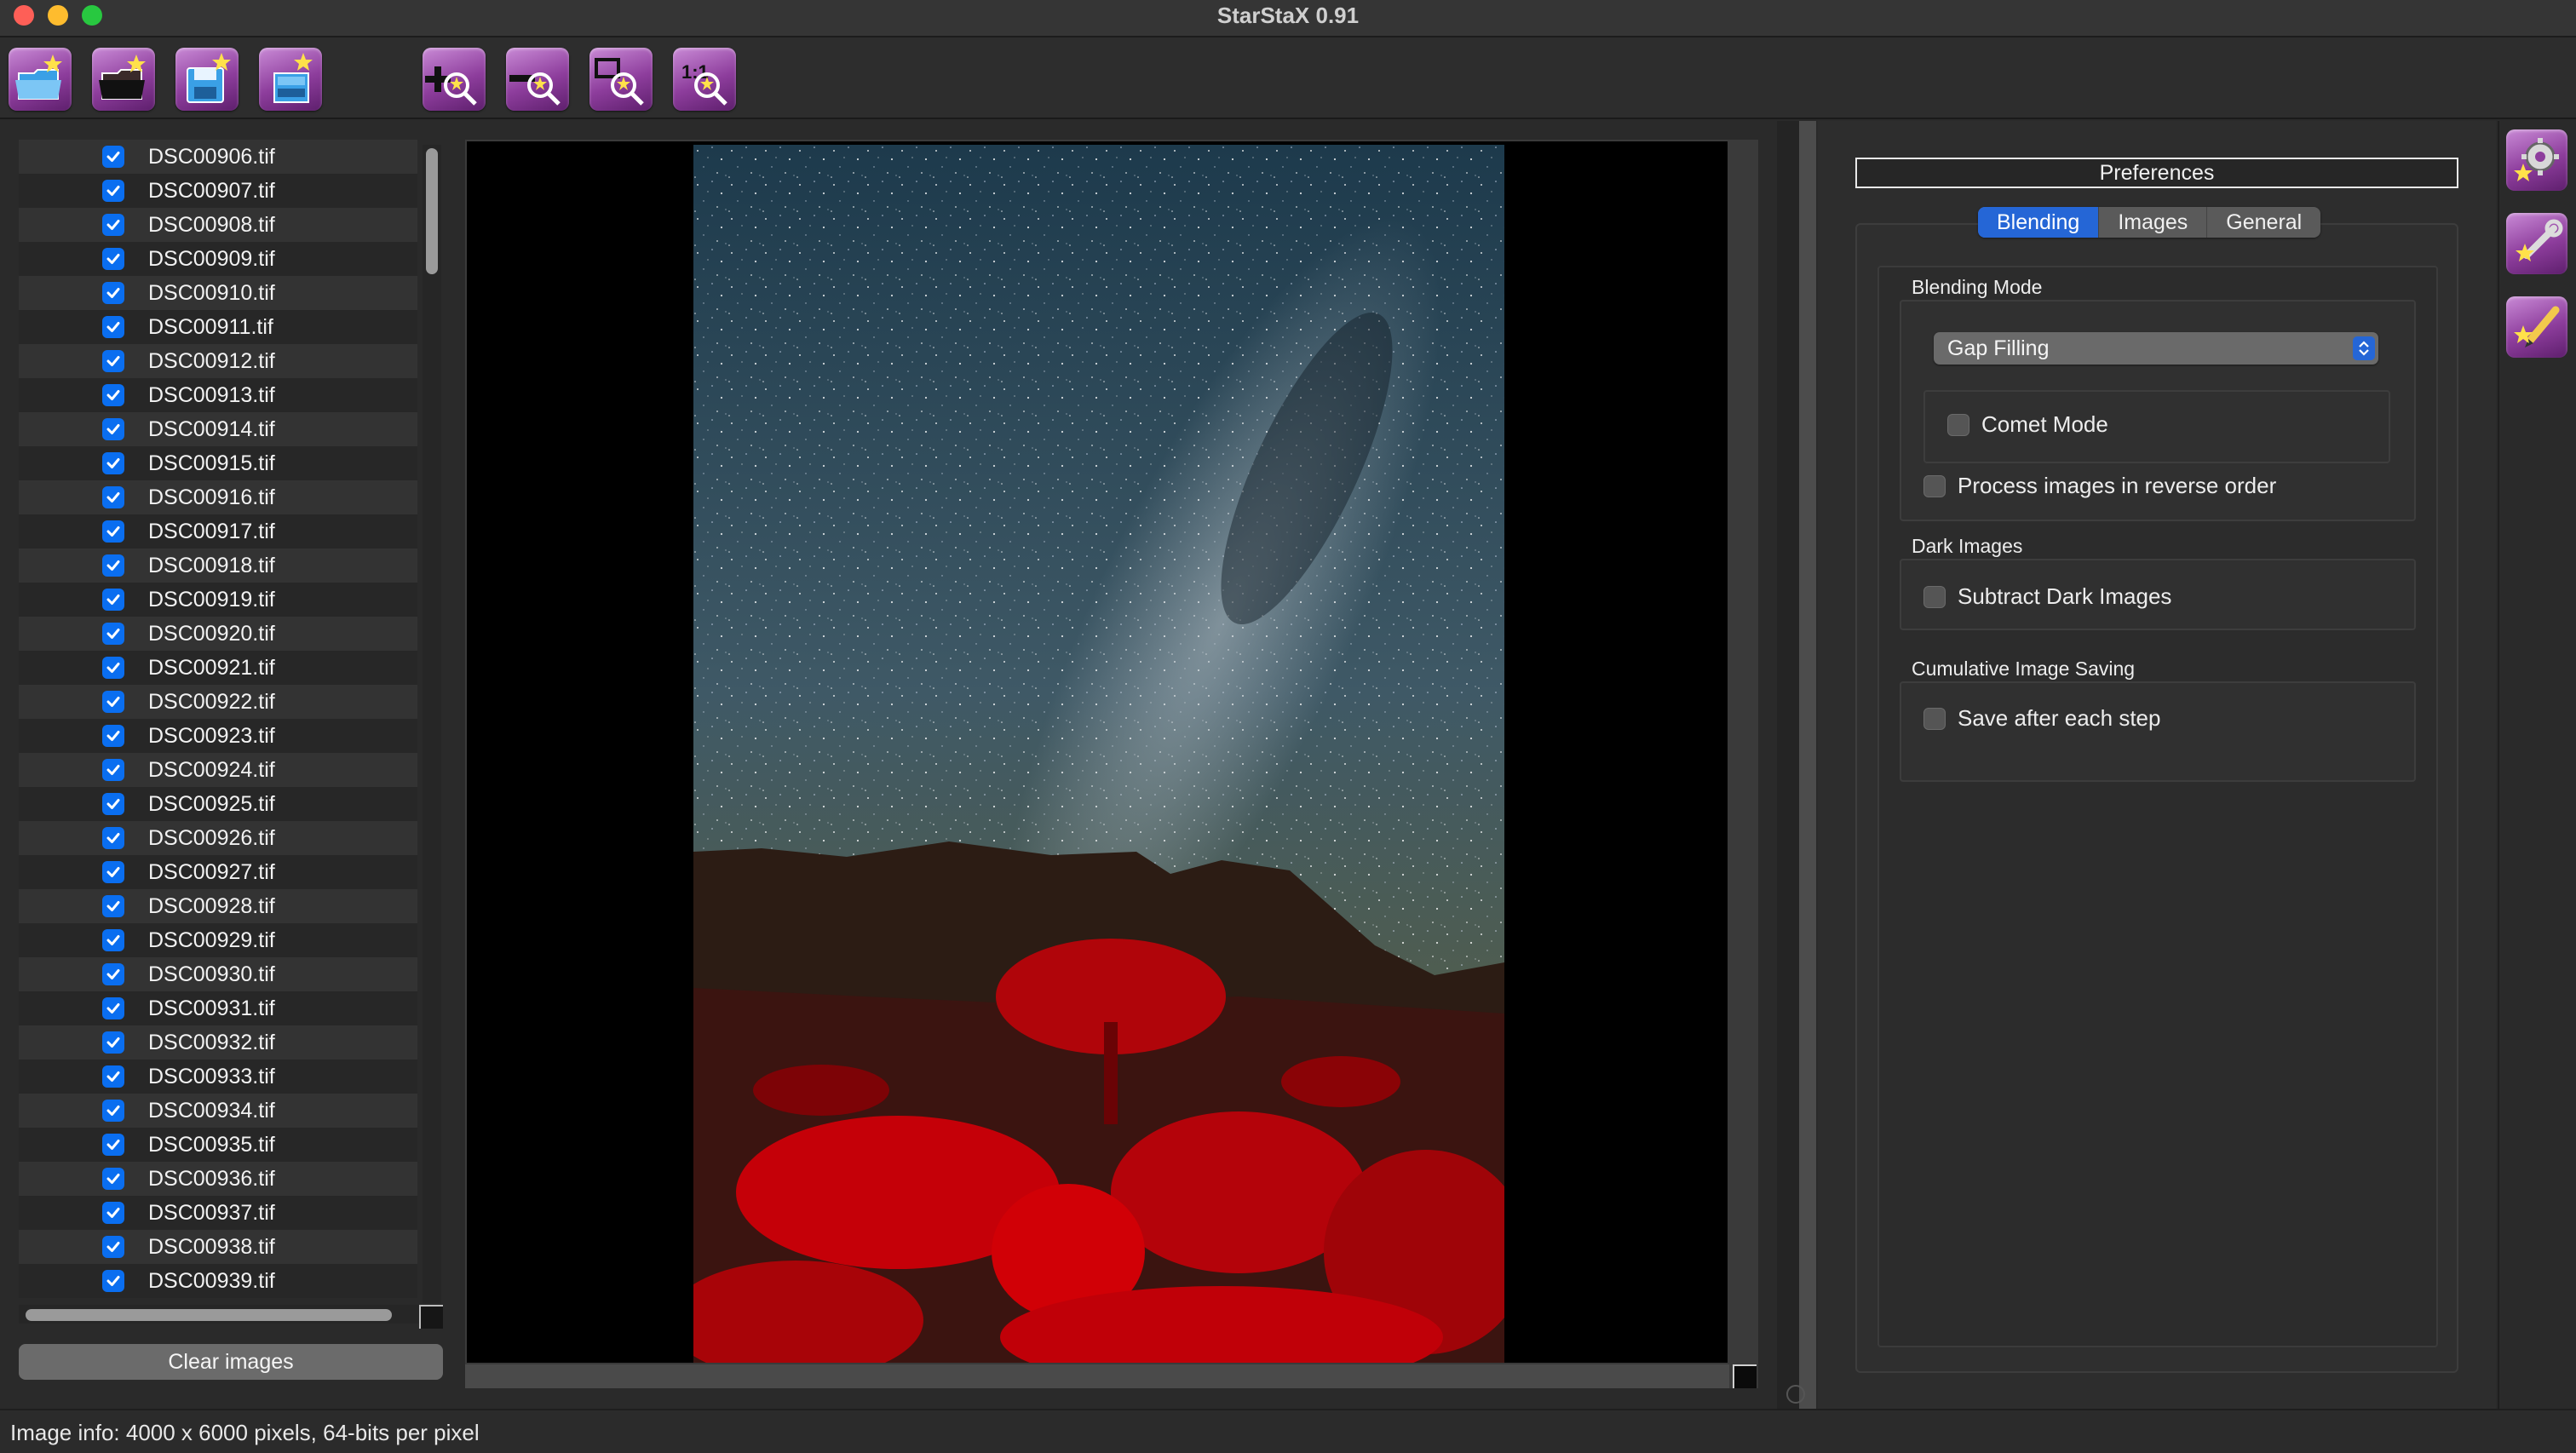  I want to click on preferences-sidebar-button, so click(2537, 160).